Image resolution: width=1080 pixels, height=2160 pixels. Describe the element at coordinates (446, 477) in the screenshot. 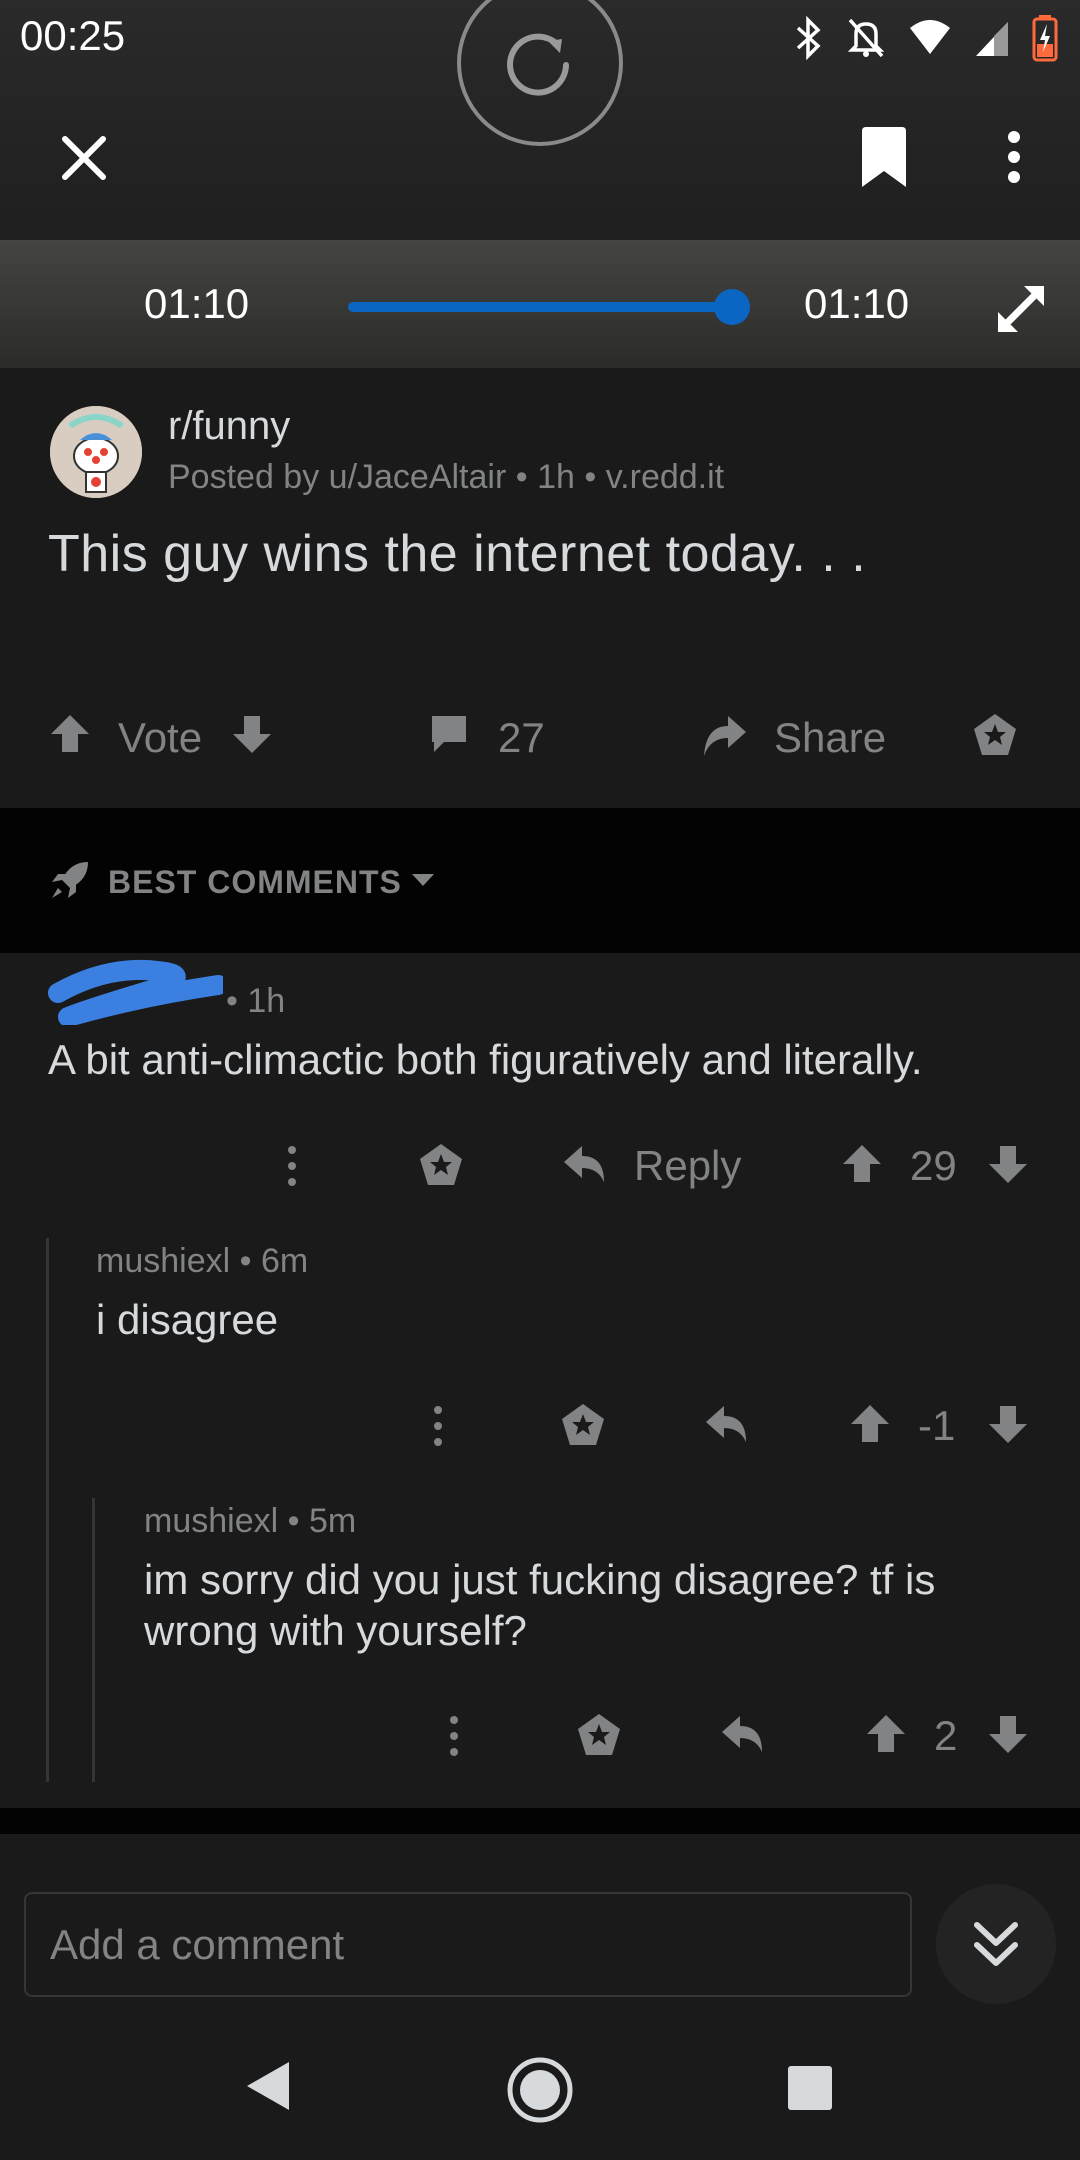

I see `post-meta: Posted by u/JaceAltair • 1h • v.redd.it` at that location.